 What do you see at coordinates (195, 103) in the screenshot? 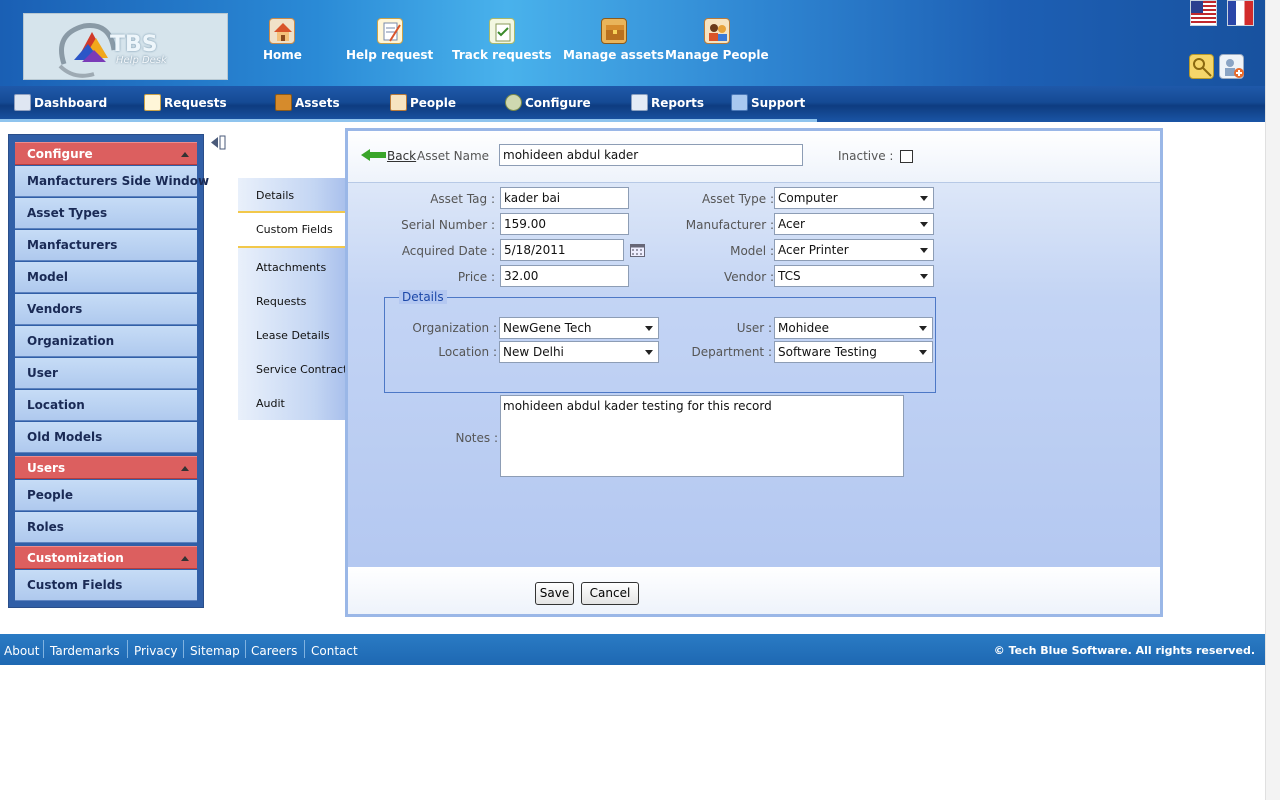
I see `nav-requests-label: Requests` at bounding box center [195, 103].